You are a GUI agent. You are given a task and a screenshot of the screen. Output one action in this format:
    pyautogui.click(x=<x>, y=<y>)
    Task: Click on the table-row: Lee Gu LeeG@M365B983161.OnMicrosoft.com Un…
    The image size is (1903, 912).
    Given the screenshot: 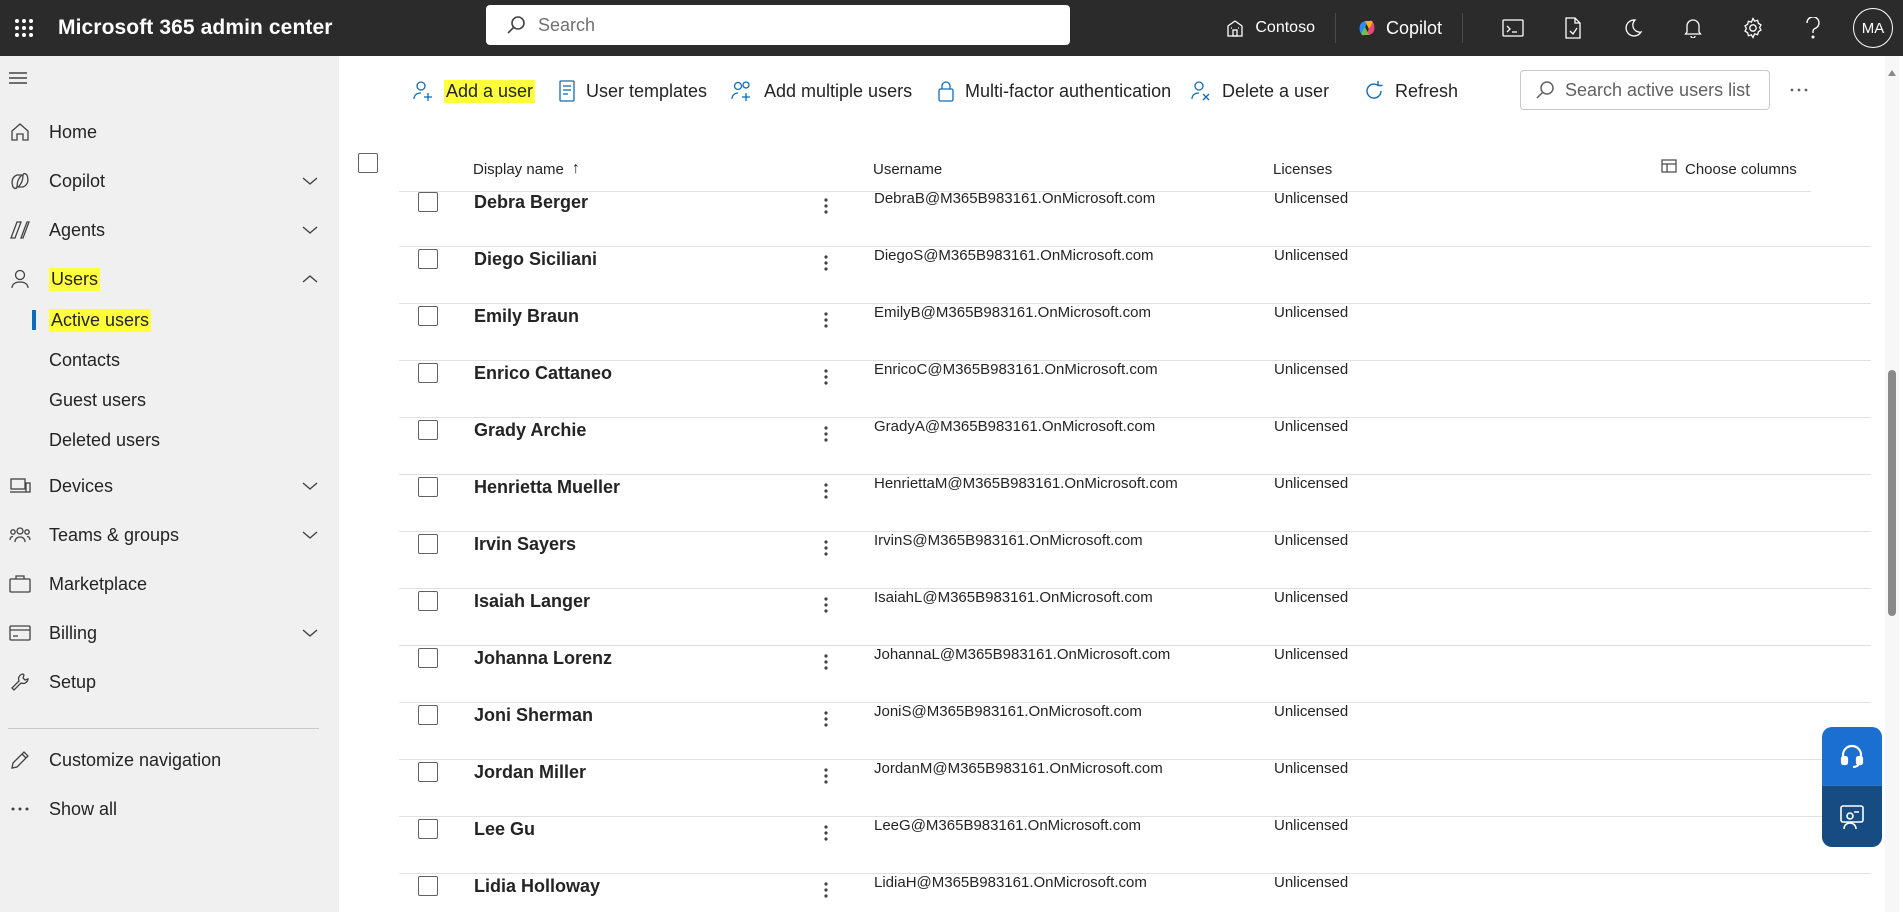 What is the action you would take?
    pyautogui.click(x=1135, y=845)
    